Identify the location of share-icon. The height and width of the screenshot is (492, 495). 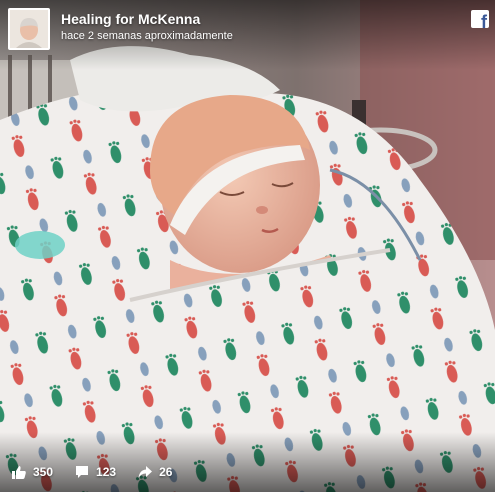
(145, 472).